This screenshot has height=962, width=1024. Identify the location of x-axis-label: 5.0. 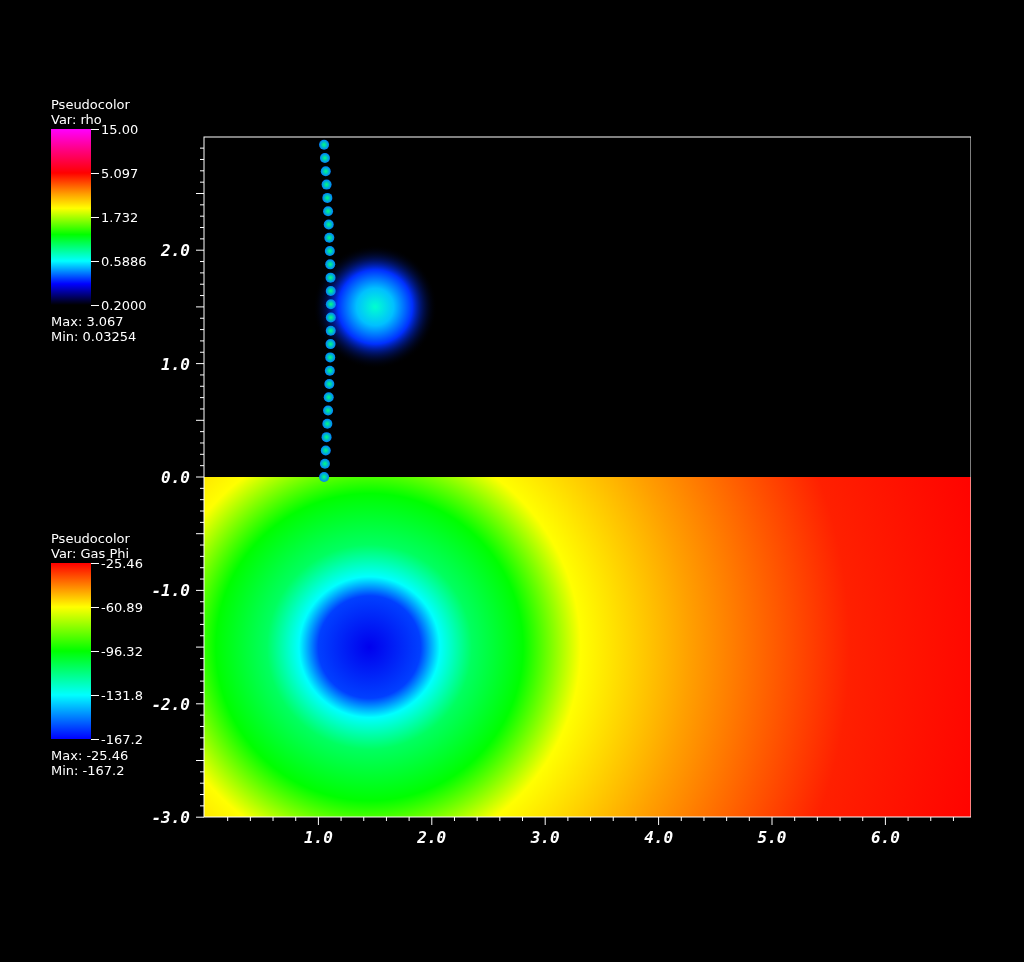
(772, 837).